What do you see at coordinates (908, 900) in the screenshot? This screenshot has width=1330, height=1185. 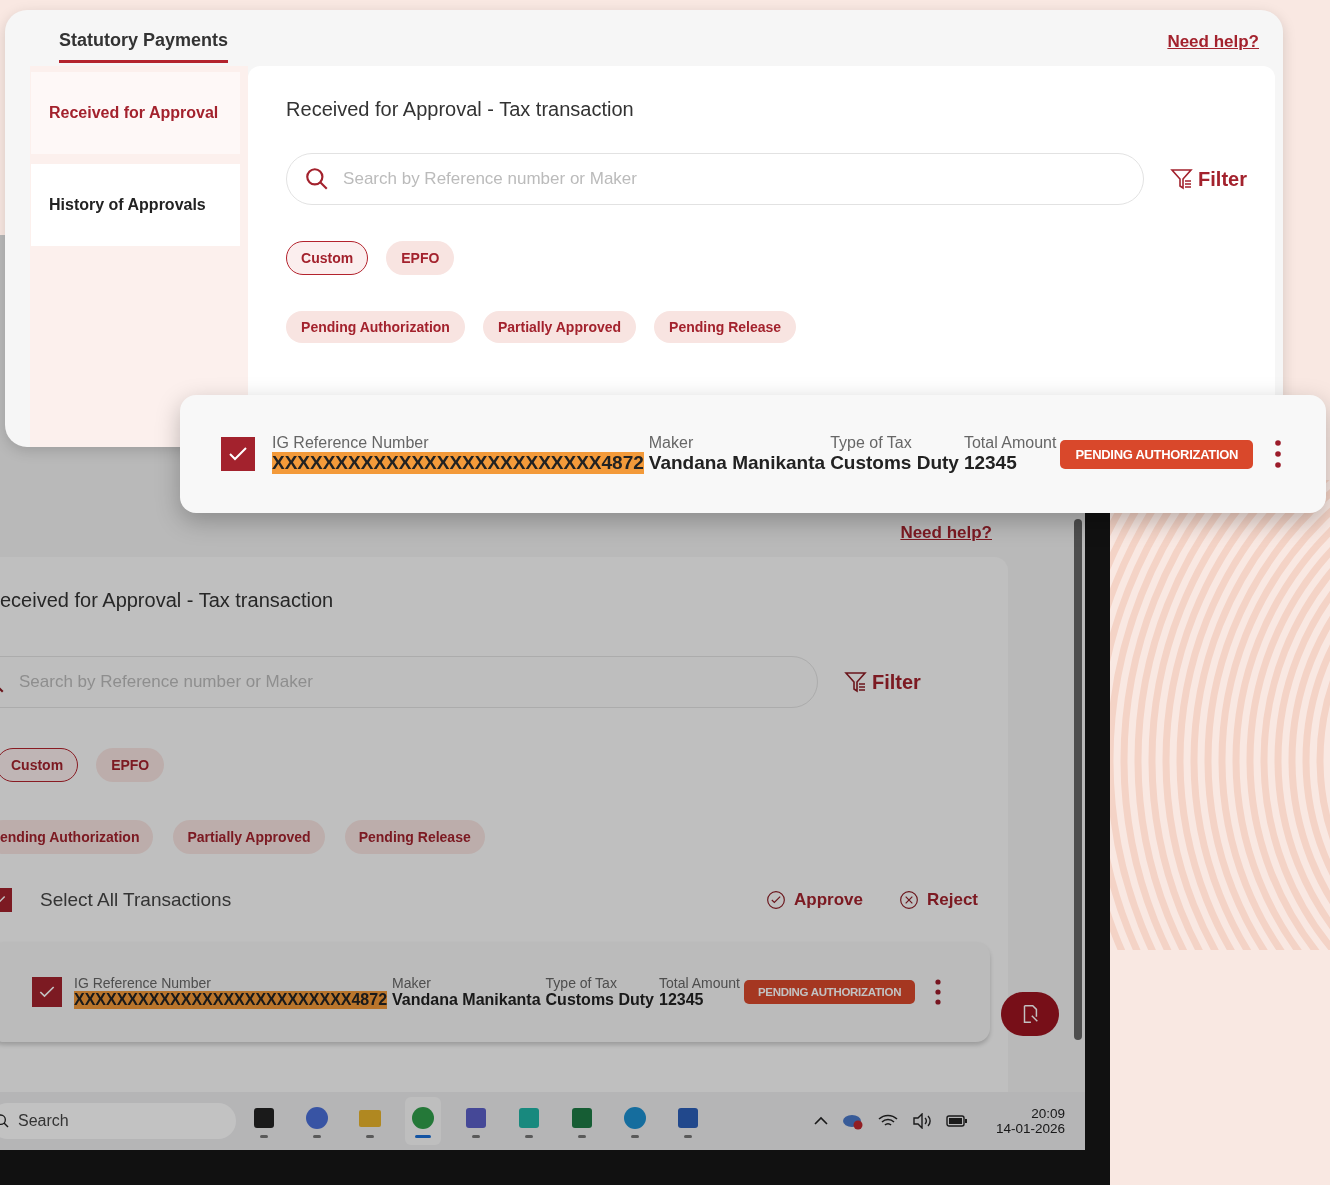 I see `close-circle-icon` at bounding box center [908, 900].